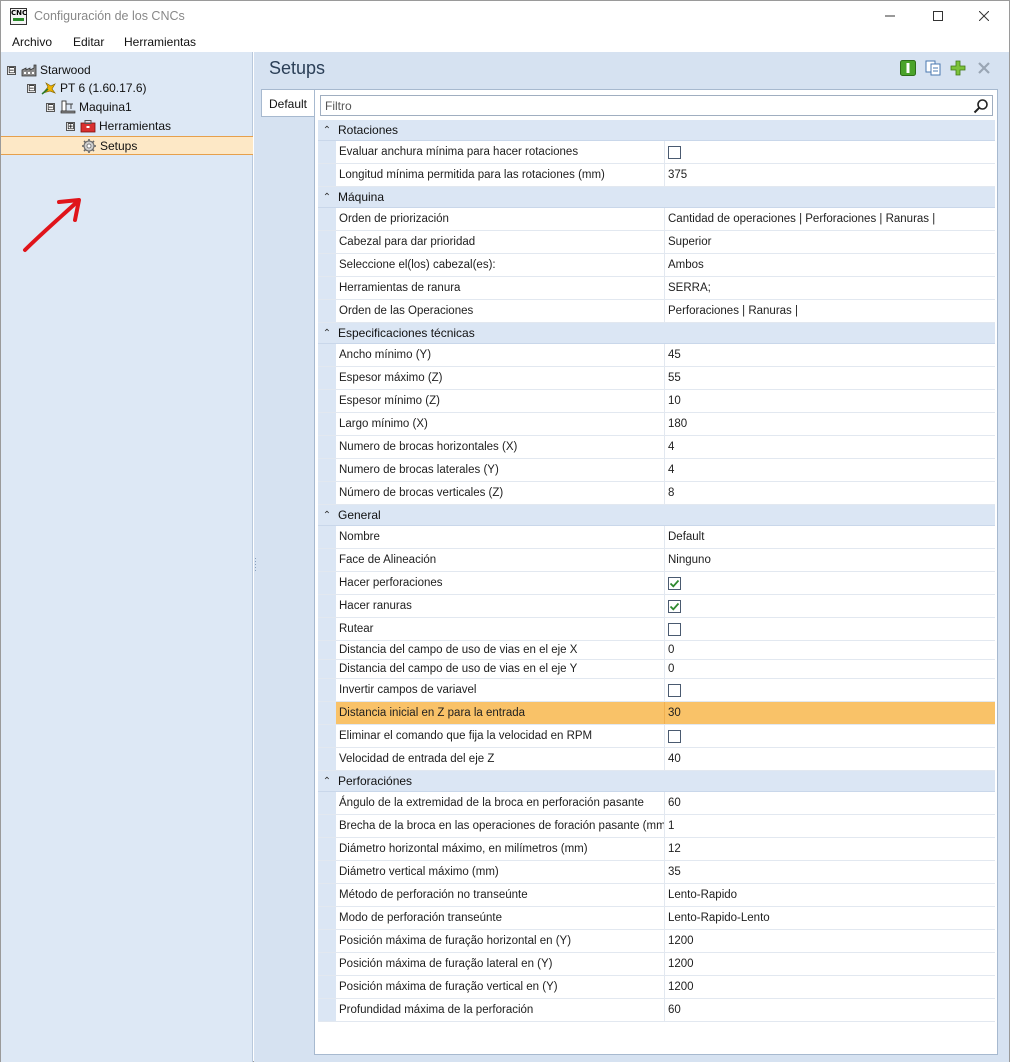  Describe the element at coordinates (830, 918) in the screenshot. I see `property-value: Lento-Rapido-Lento` at that location.